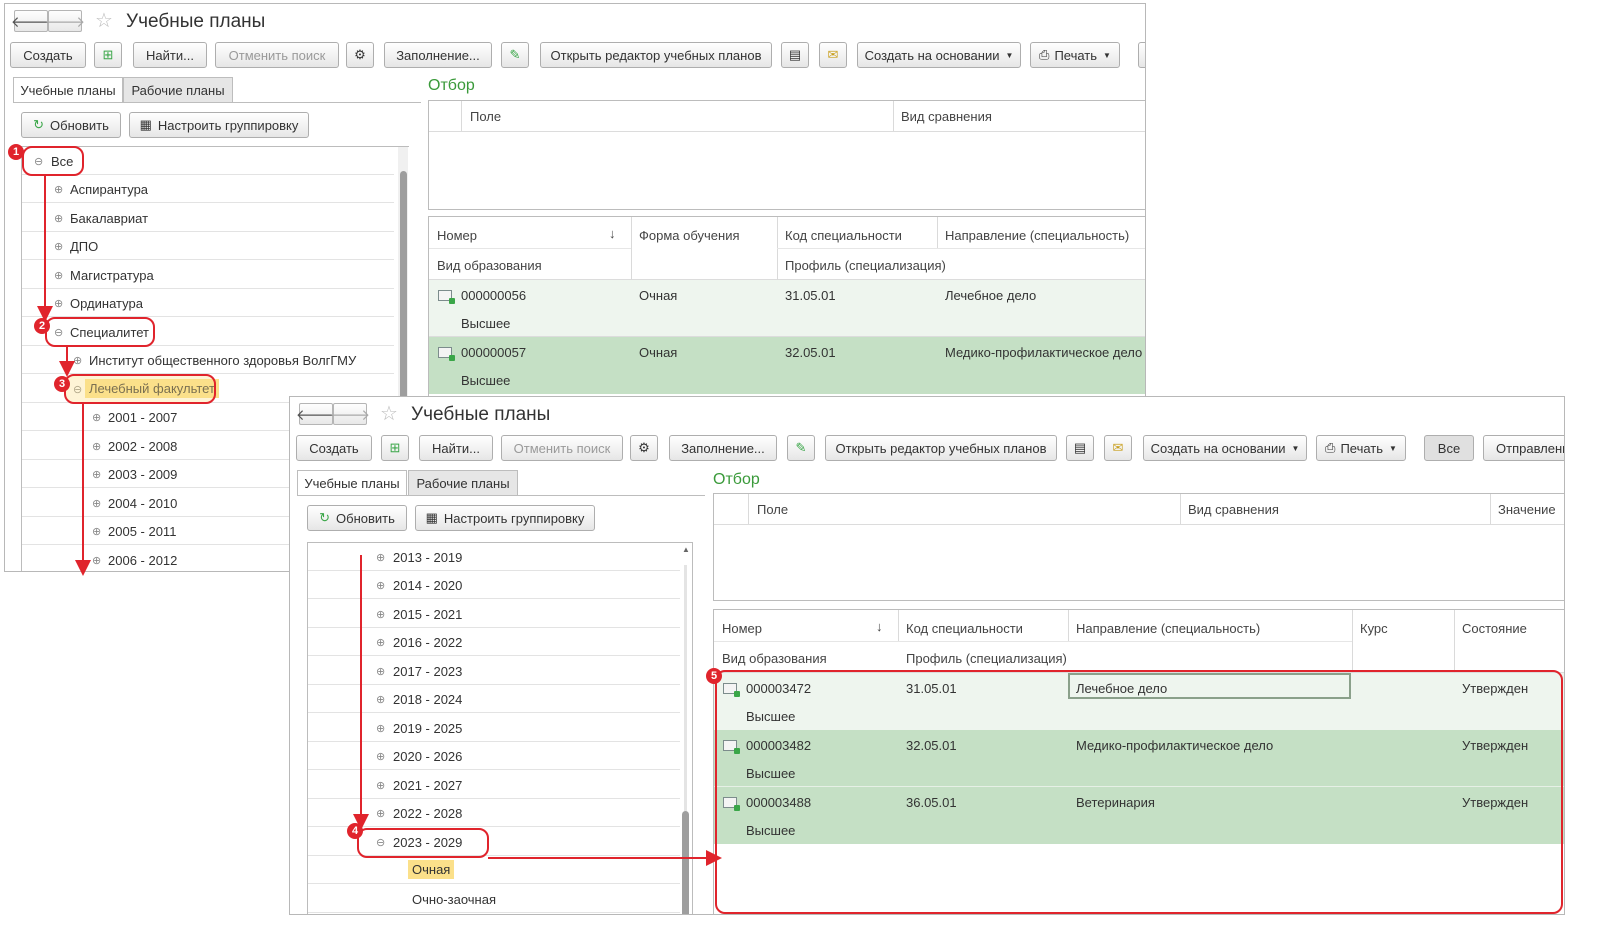 Image resolution: width=1597 pixels, height=936 pixels. Describe the element at coordinates (208, 189) in the screenshot. I see `tree-row: ⊕ Аспирантура` at that location.